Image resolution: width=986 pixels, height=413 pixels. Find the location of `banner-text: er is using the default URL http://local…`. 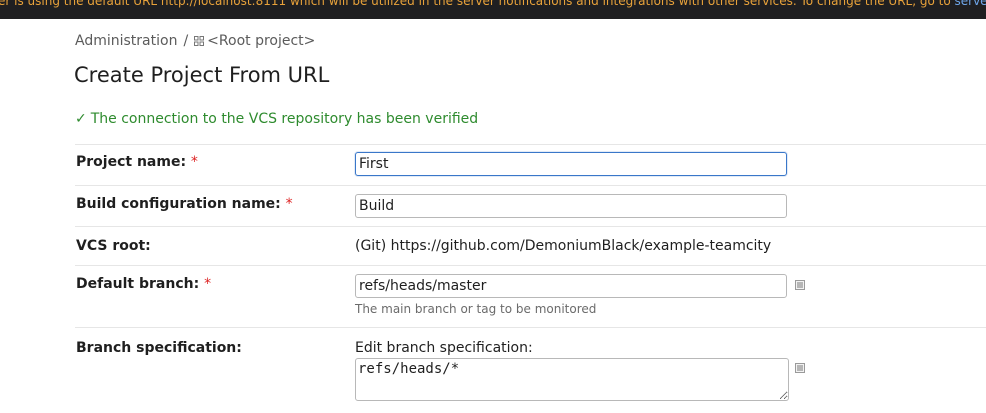

banner-text: er is using the default URL http://local… is located at coordinates (493, 3).